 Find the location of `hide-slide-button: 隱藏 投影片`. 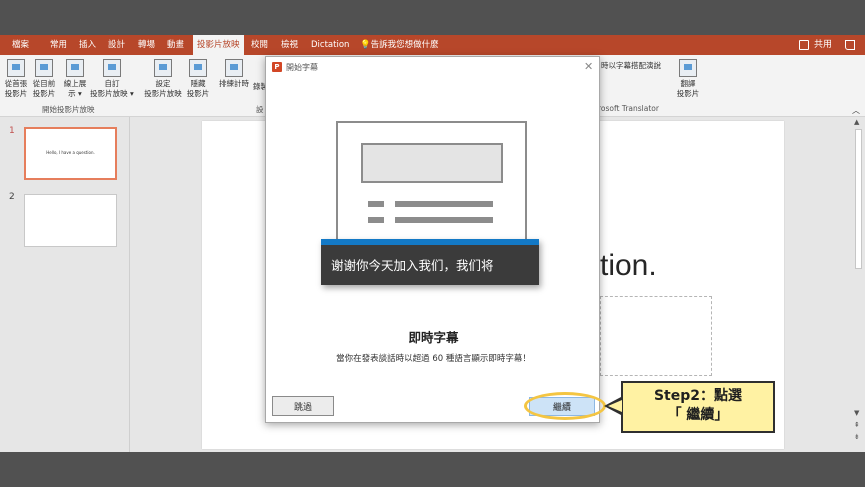

hide-slide-button: 隱藏 投影片 is located at coordinates (198, 79).